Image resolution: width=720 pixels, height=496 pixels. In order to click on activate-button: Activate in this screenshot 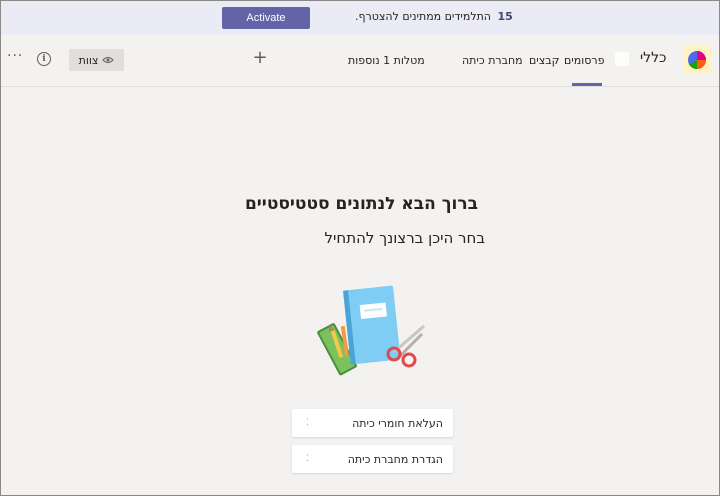, I will do `click(266, 18)`.